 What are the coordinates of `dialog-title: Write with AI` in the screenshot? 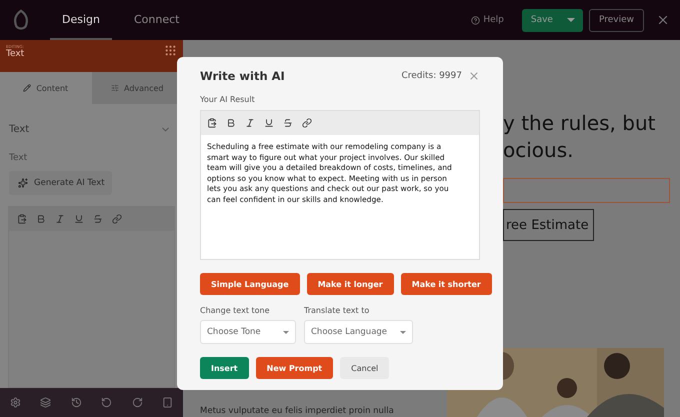 It's located at (242, 76).